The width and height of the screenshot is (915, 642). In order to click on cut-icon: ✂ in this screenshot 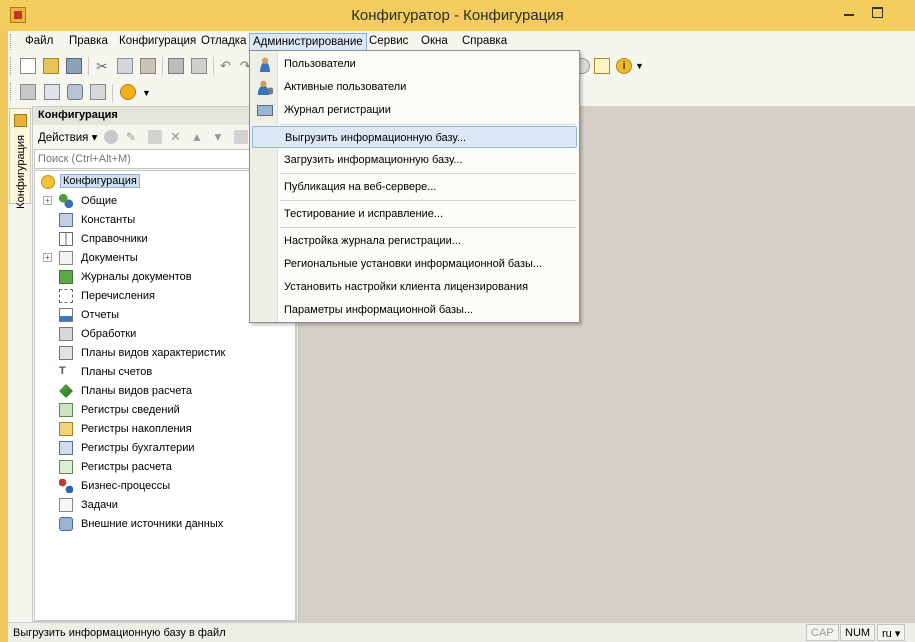, I will do `click(102, 66)`.